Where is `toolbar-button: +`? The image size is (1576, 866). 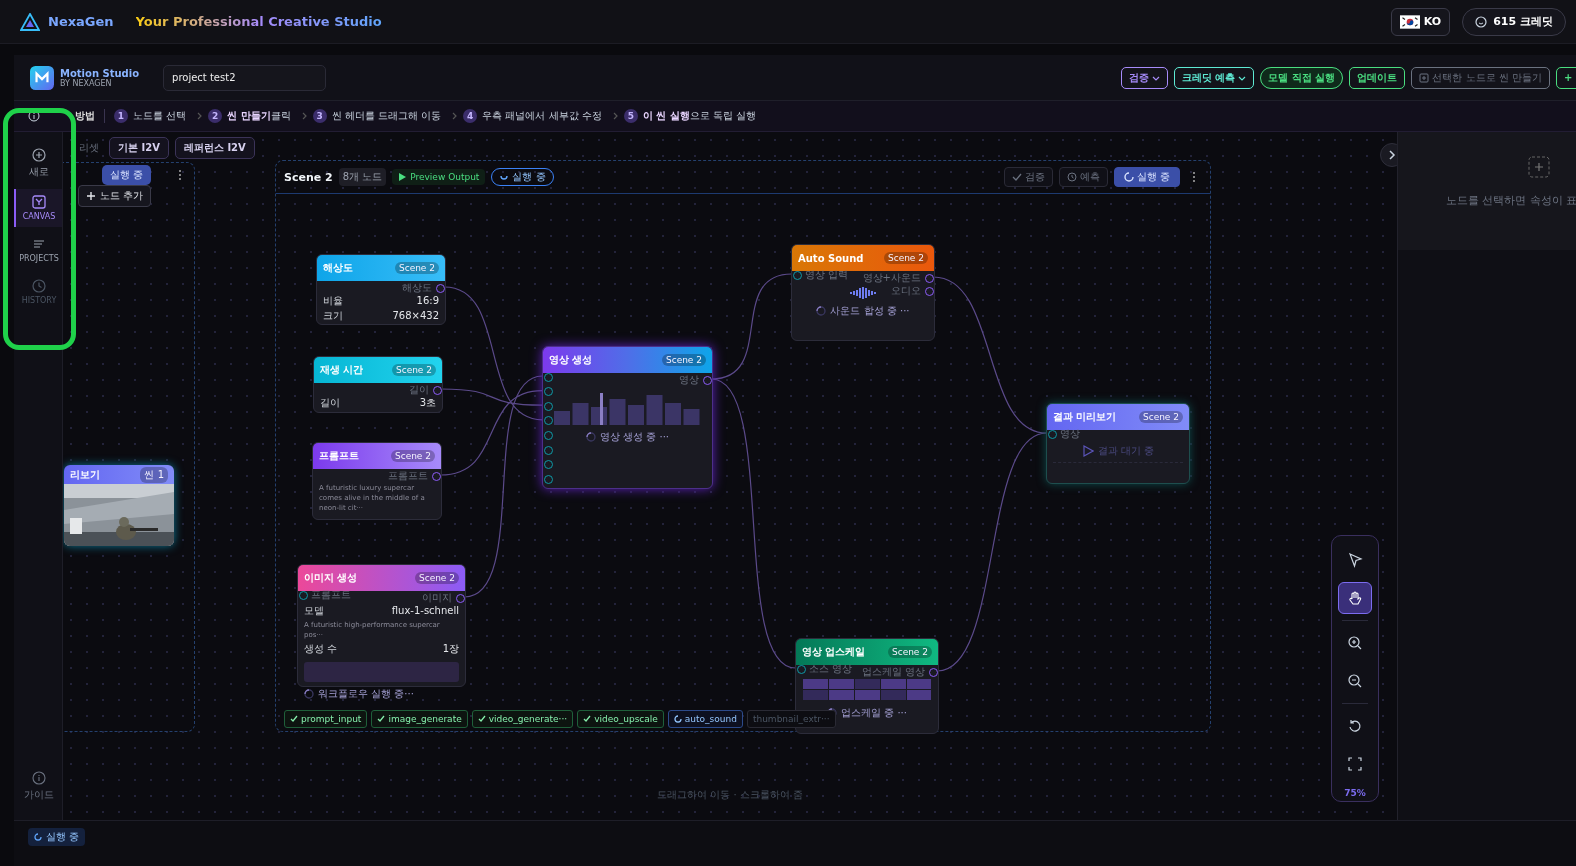
toolbar-button: + is located at coordinates (1566, 77).